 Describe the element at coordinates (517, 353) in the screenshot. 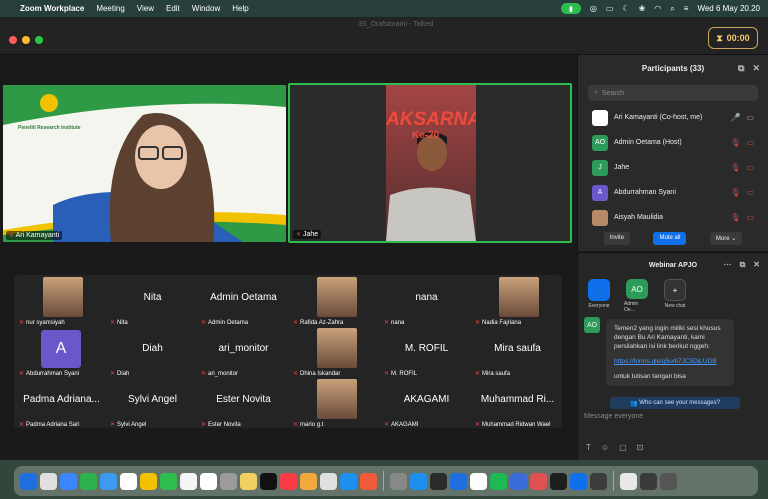

I see `gallery-tile: Mira saufa ✕ Mira saufa` at that location.